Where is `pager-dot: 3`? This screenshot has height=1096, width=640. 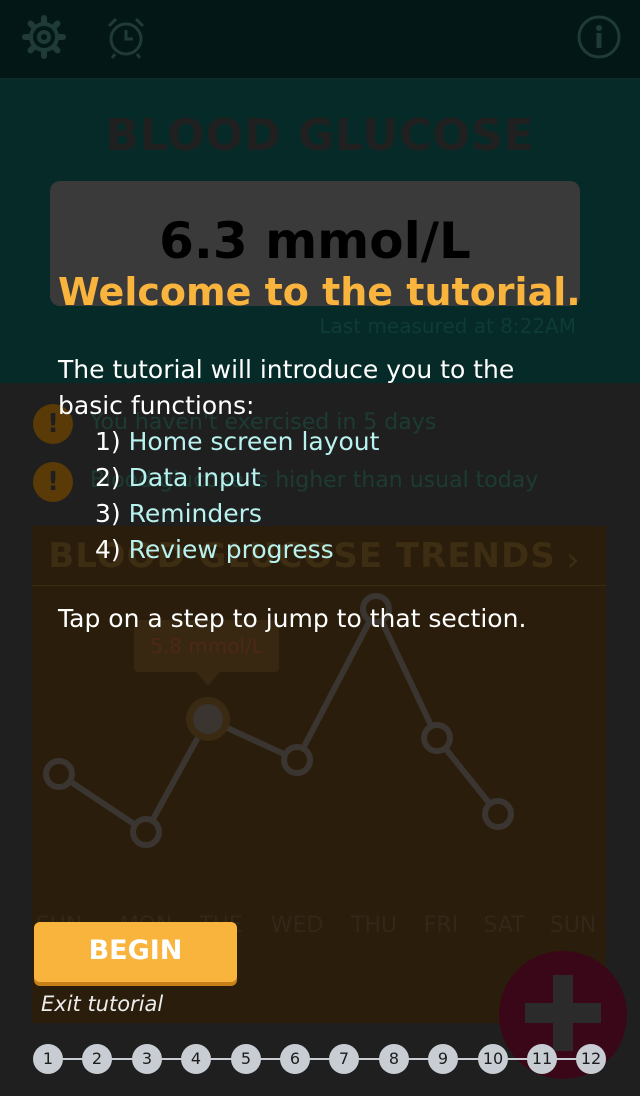 pager-dot: 3 is located at coordinates (147, 1059).